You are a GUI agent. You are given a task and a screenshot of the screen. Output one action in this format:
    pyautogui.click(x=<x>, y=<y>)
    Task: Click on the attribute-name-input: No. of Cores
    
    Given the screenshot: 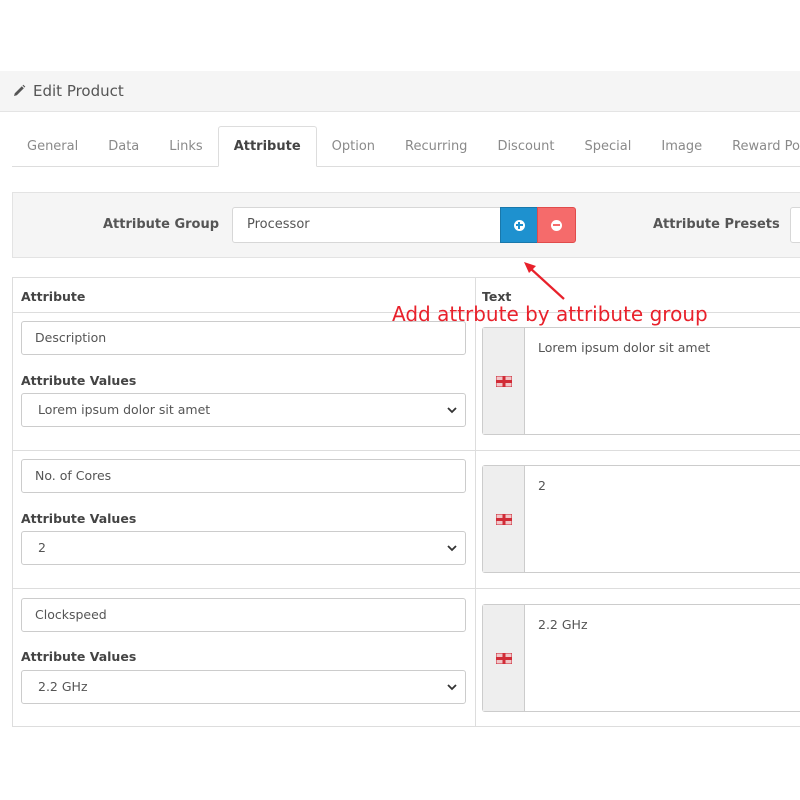 What is the action you would take?
    pyautogui.click(x=243, y=476)
    